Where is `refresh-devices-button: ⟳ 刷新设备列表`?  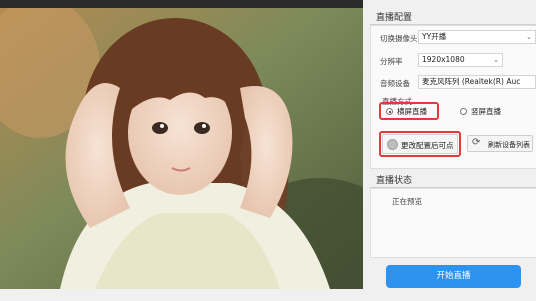
refresh-devices-button: ⟳ 刷新设备列表 is located at coordinates (500, 143).